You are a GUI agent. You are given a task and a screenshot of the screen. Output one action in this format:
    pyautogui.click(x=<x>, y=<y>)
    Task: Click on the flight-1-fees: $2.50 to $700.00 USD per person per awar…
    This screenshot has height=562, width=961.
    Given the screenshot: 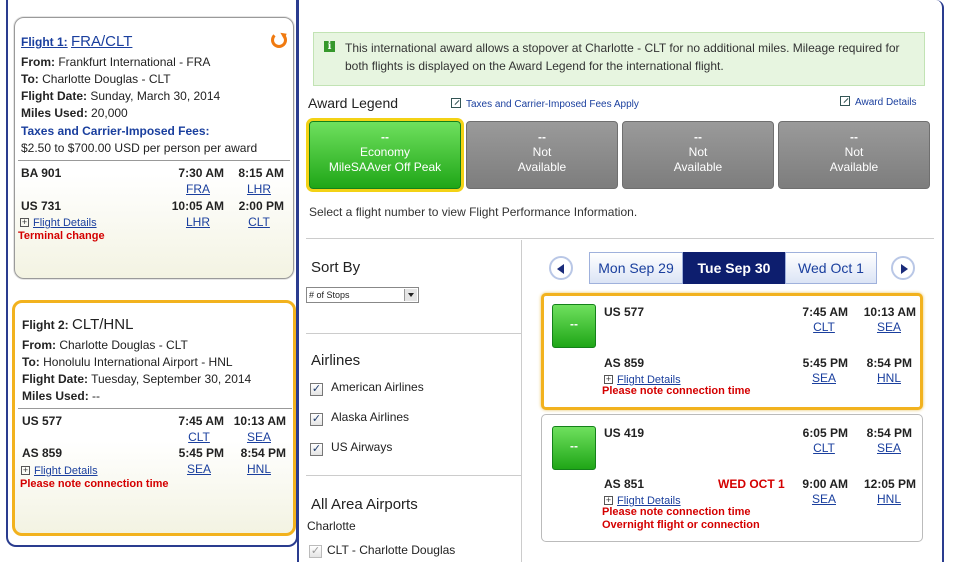 What is the action you would take?
    pyautogui.click(x=139, y=148)
    